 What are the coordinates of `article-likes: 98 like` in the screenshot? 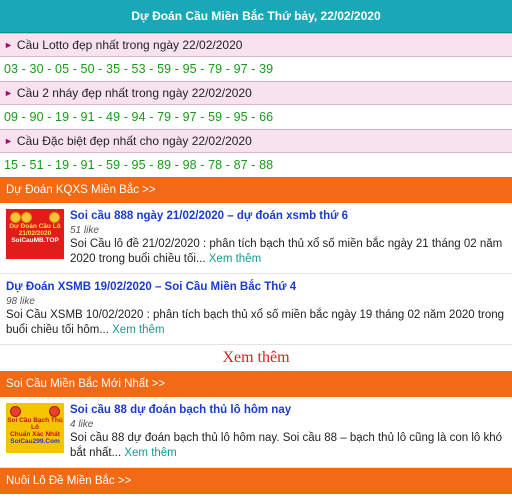 It's located at (20, 301).